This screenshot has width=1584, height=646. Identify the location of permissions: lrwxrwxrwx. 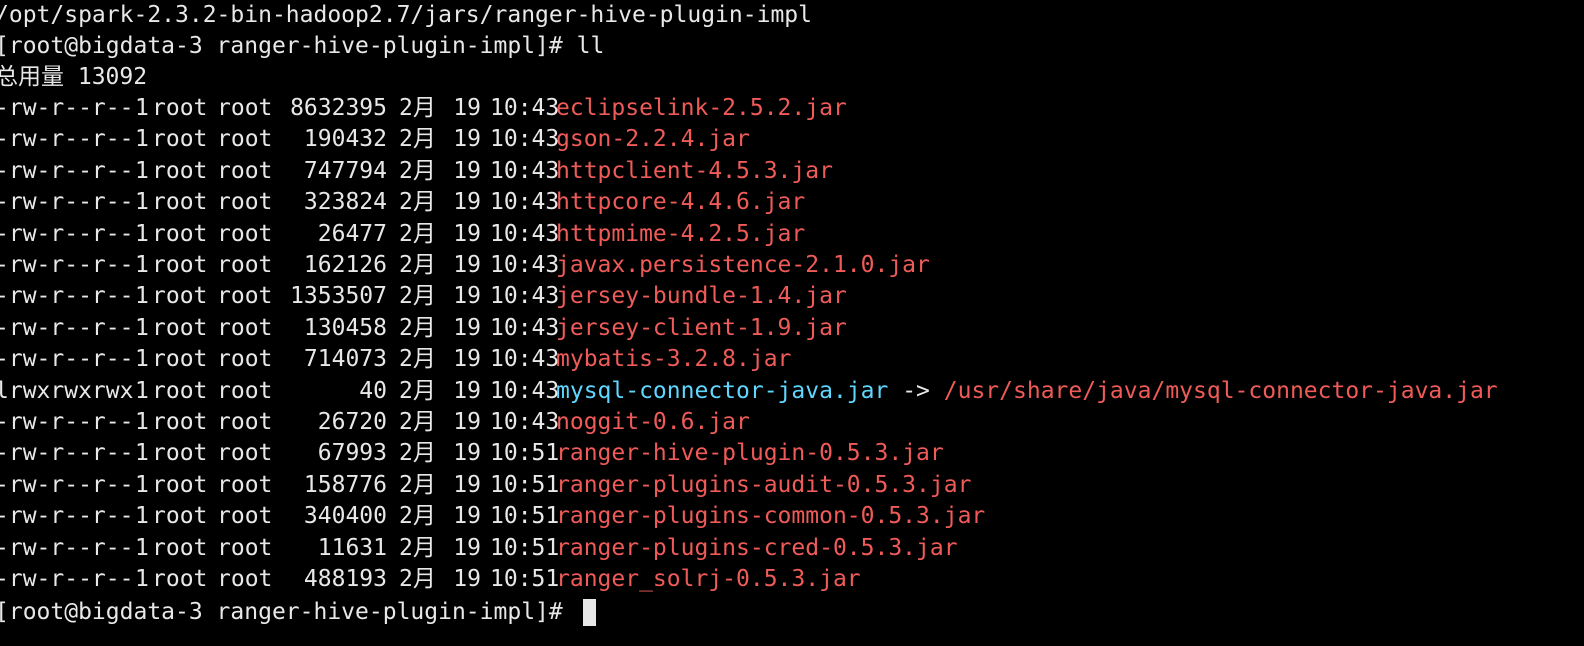
(67, 390).